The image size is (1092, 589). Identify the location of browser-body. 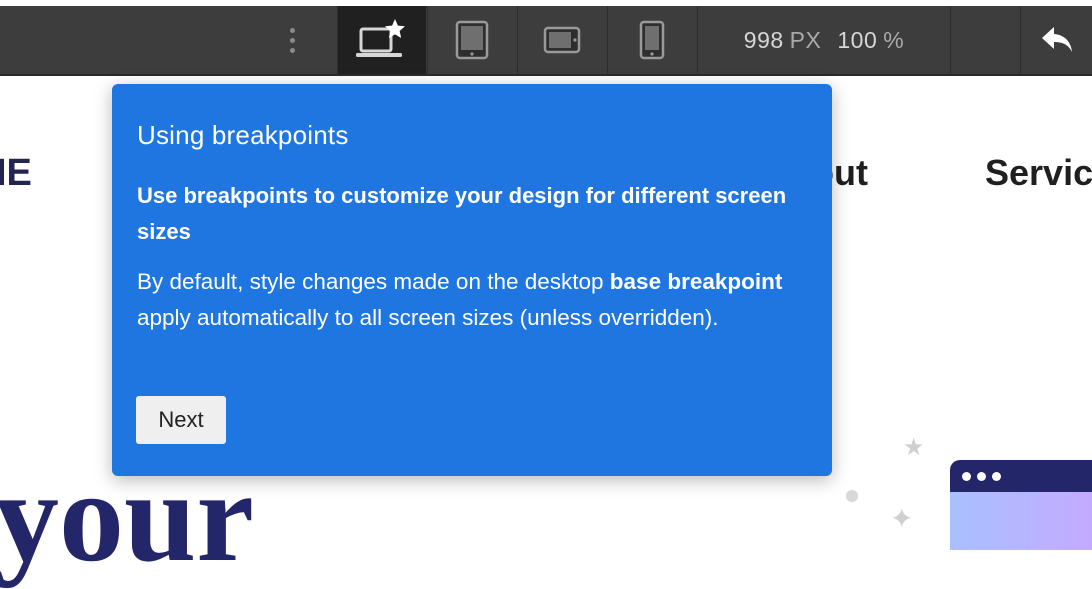
(1021, 521).